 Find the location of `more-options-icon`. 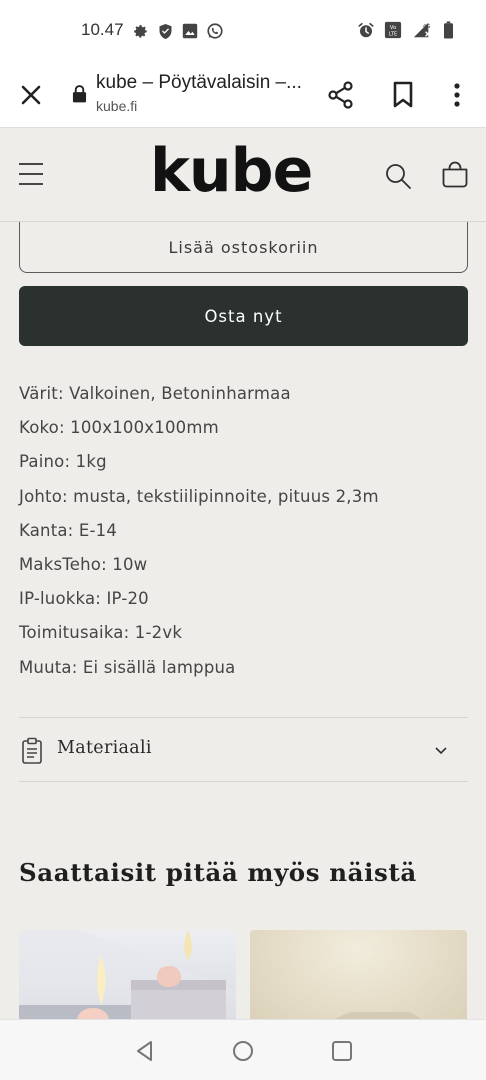

more-options-icon is located at coordinates (456, 95).